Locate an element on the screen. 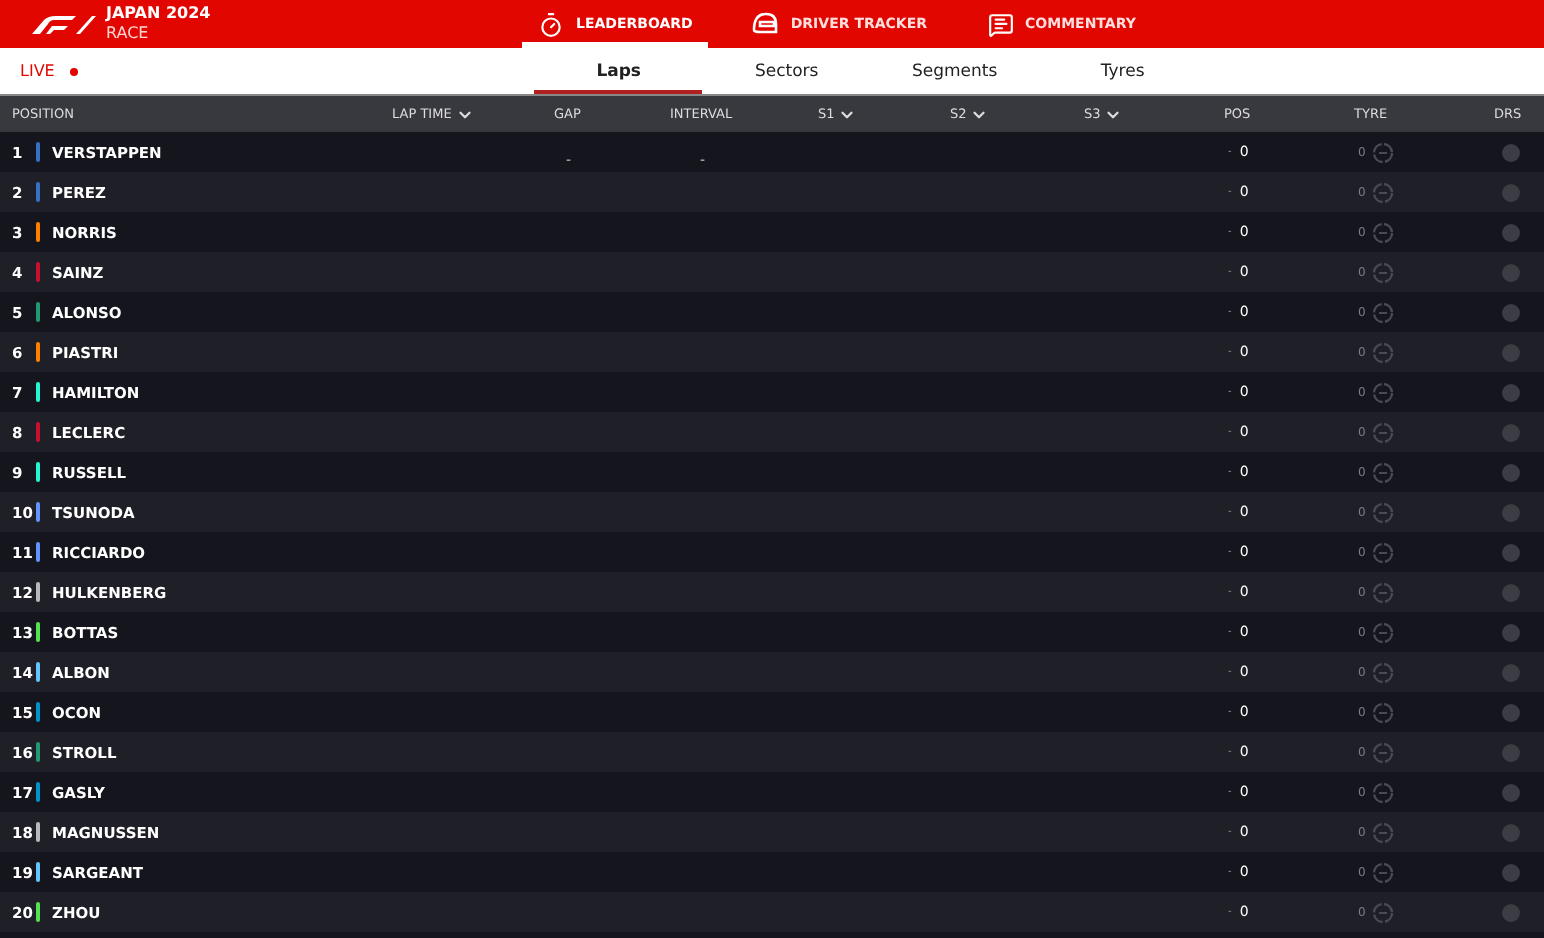 The image size is (1544, 938). view-tab: Tyres is located at coordinates (1122, 71).